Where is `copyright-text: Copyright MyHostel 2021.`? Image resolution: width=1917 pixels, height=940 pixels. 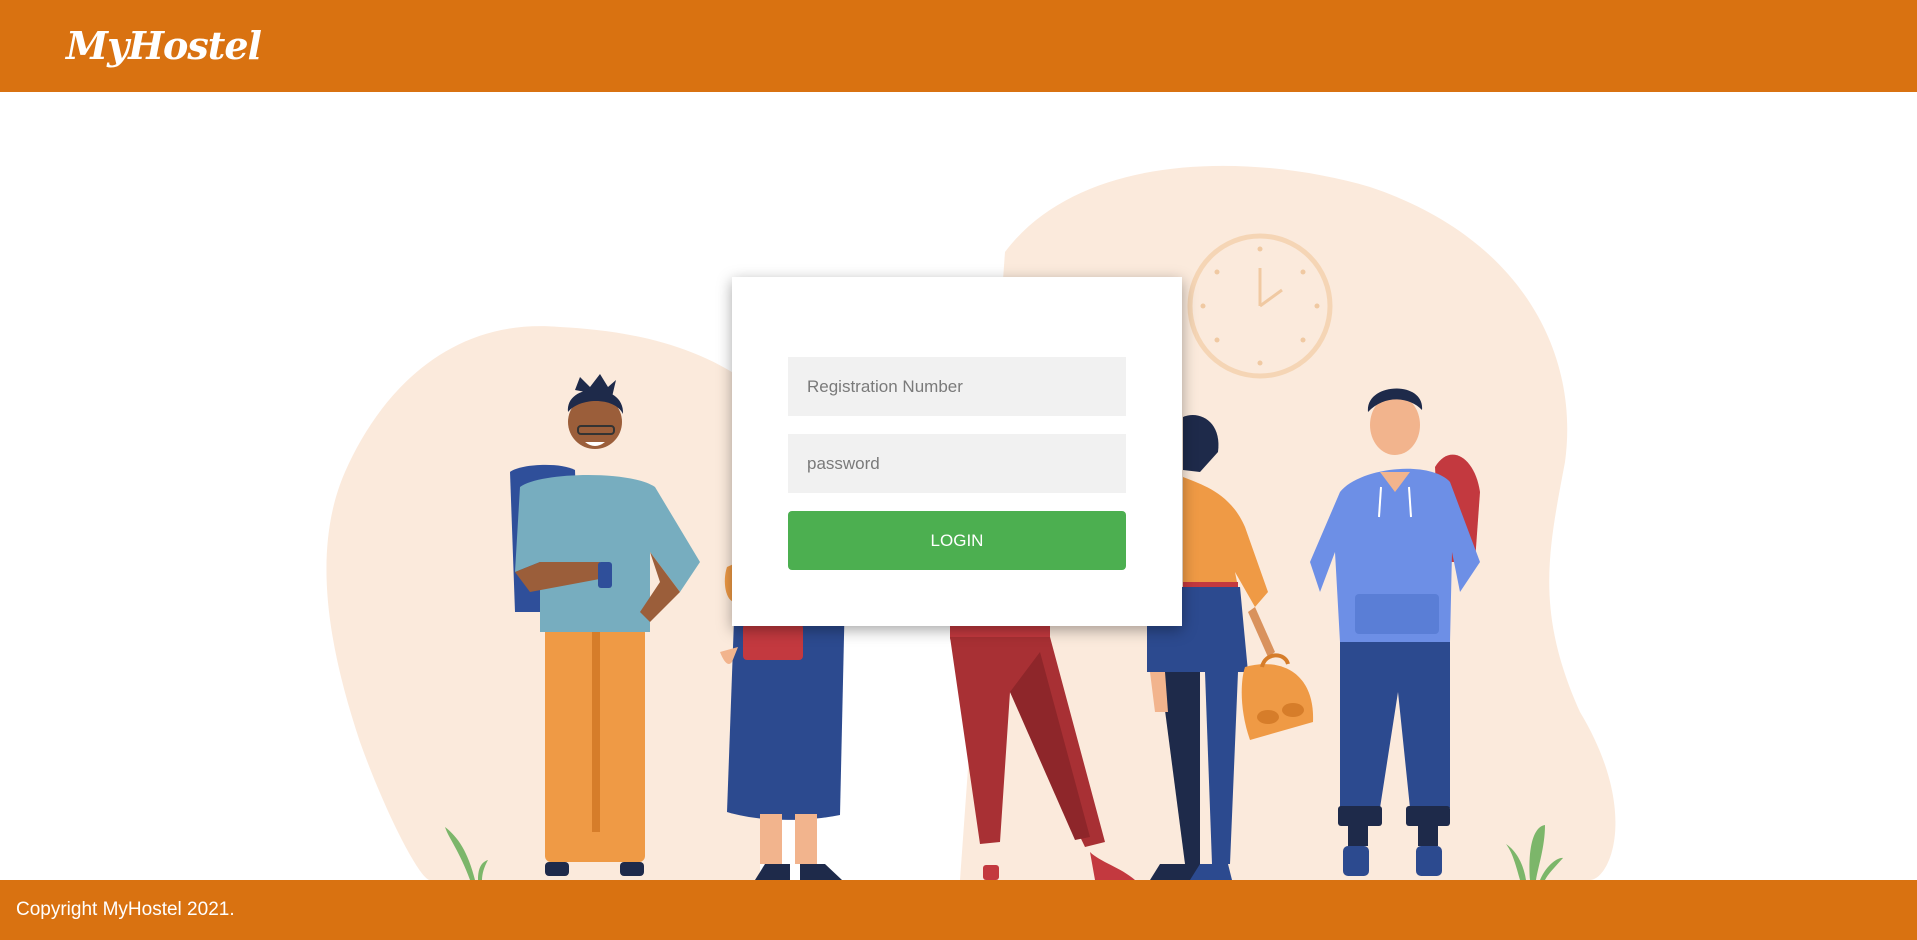 copyright-text: Copyright MyHostel 2021. is located at coordinates (125, 909).